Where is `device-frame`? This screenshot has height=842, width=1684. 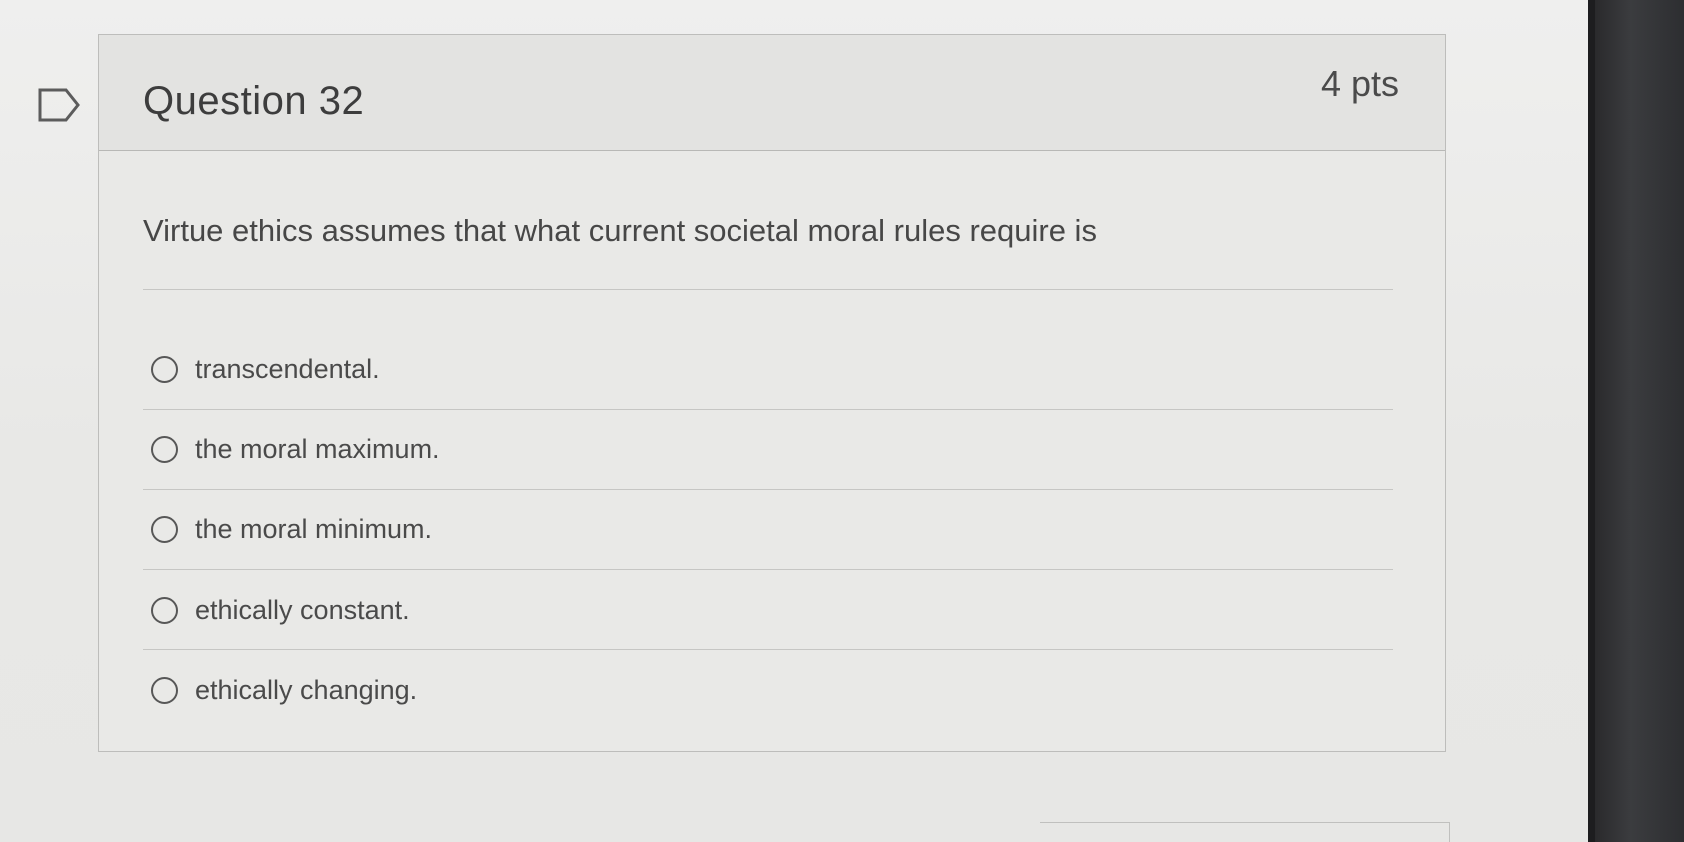 device-frame is located at coordinates (1639, 421).